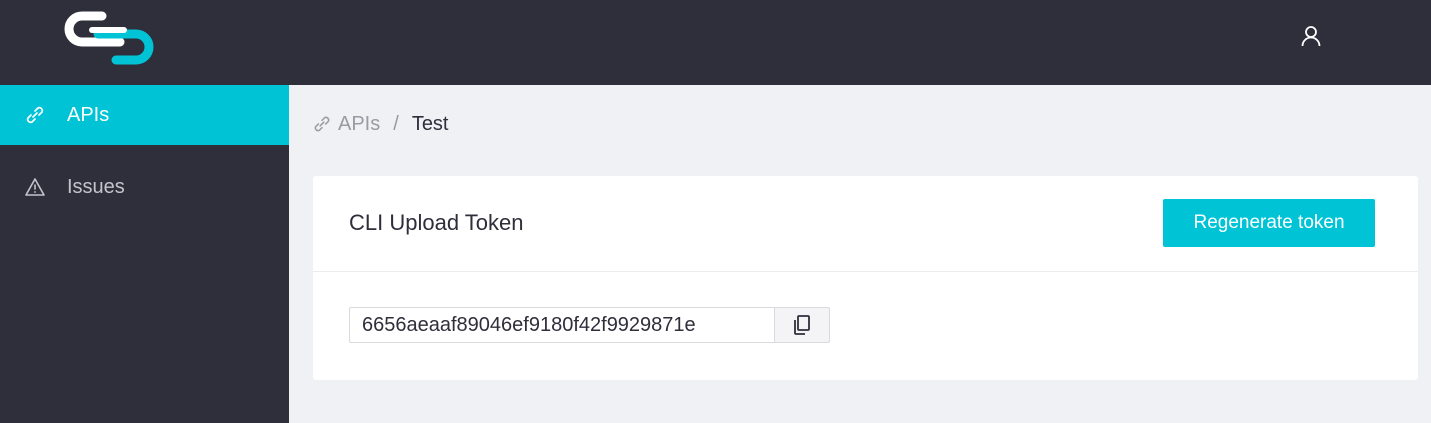  What do you see at coordinates (144, 187) in the screenshot?
I see `sidebar-item-issues: Issues` at bounding box center [144, 187].